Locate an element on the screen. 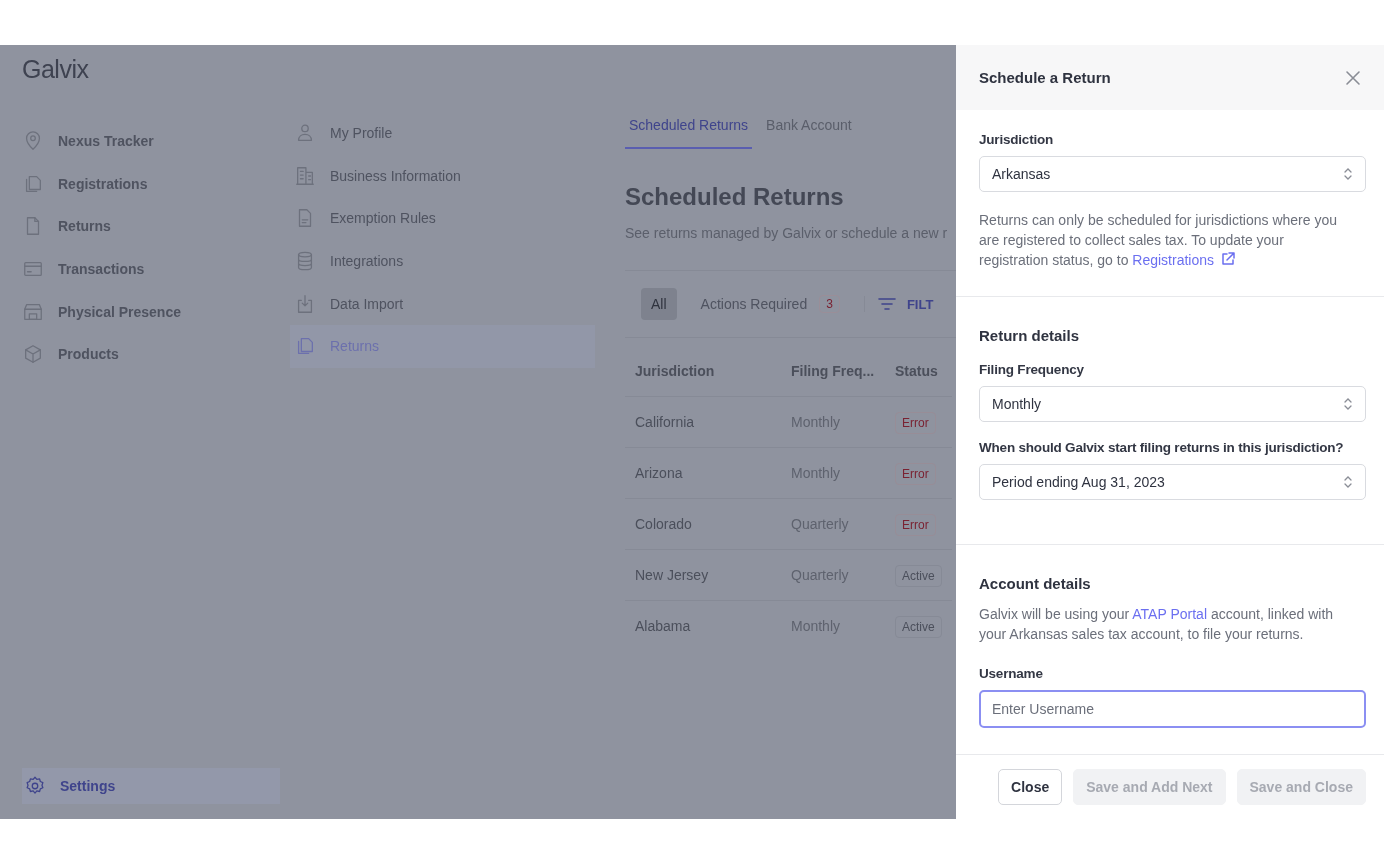  box-icon is located at coordinates (33, 354).